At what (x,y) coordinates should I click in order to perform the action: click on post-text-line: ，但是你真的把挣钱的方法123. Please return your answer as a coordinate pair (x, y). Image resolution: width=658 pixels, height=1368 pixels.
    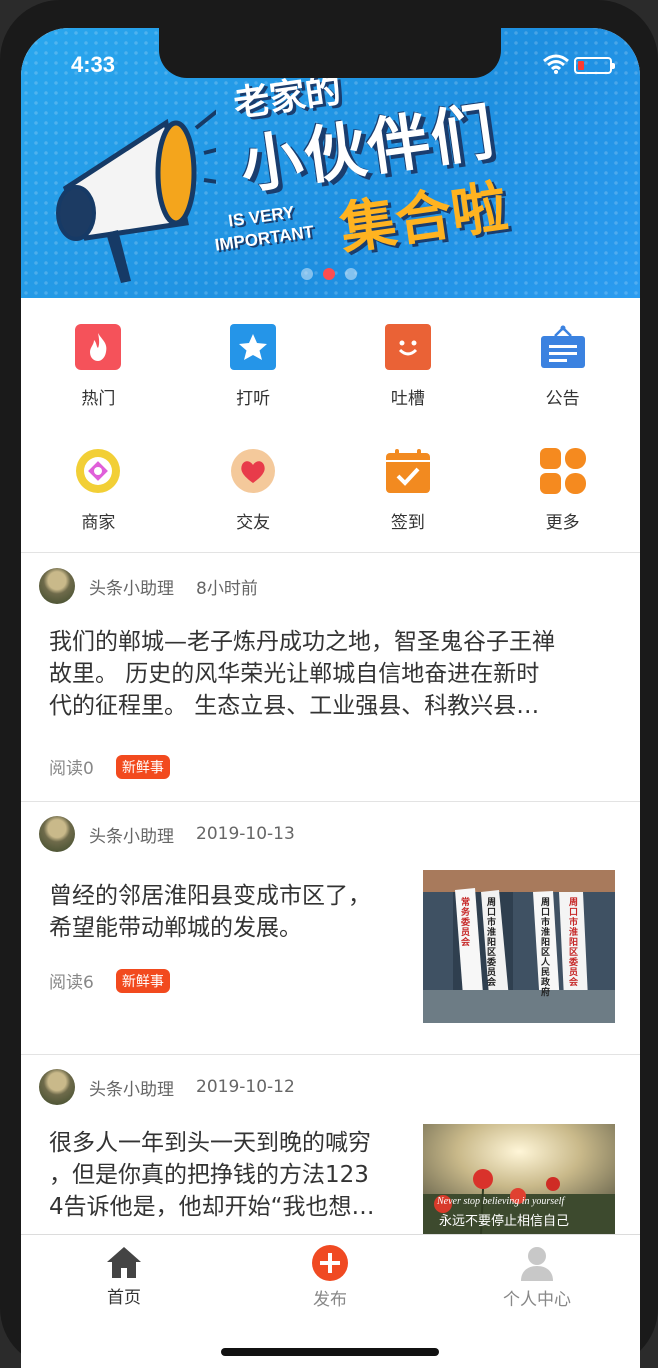
    Looking at the image, I should click on (209, 1175).